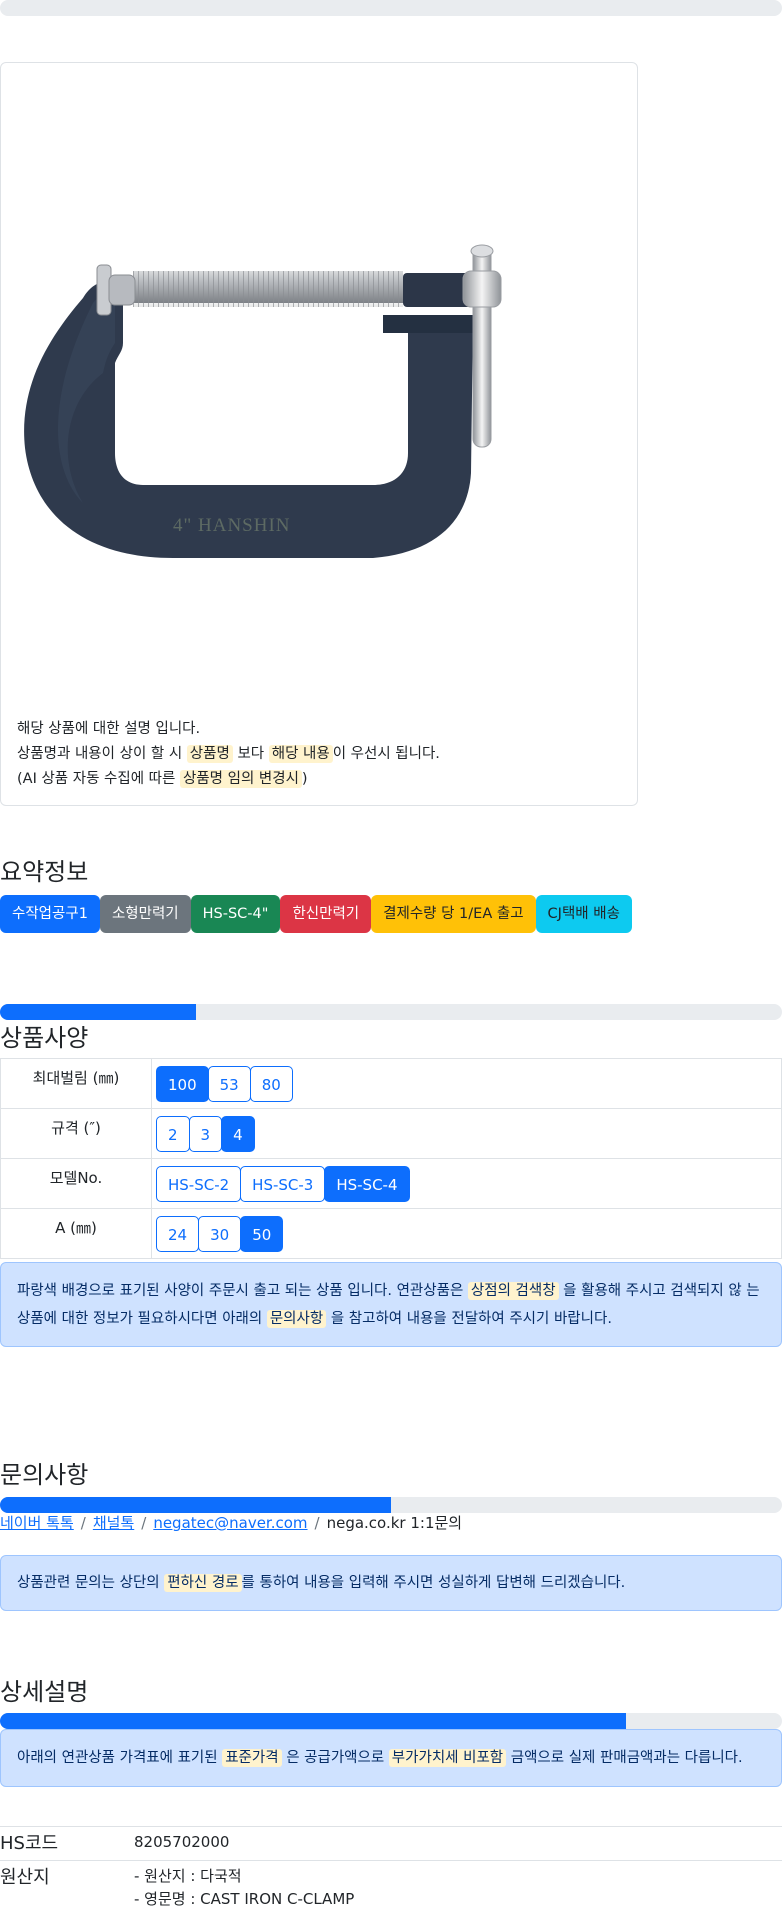  What do you see at coordinates (182, 1083) in the screenshot?
I see `spec-option: 100` at bounding box center [182, 1083].